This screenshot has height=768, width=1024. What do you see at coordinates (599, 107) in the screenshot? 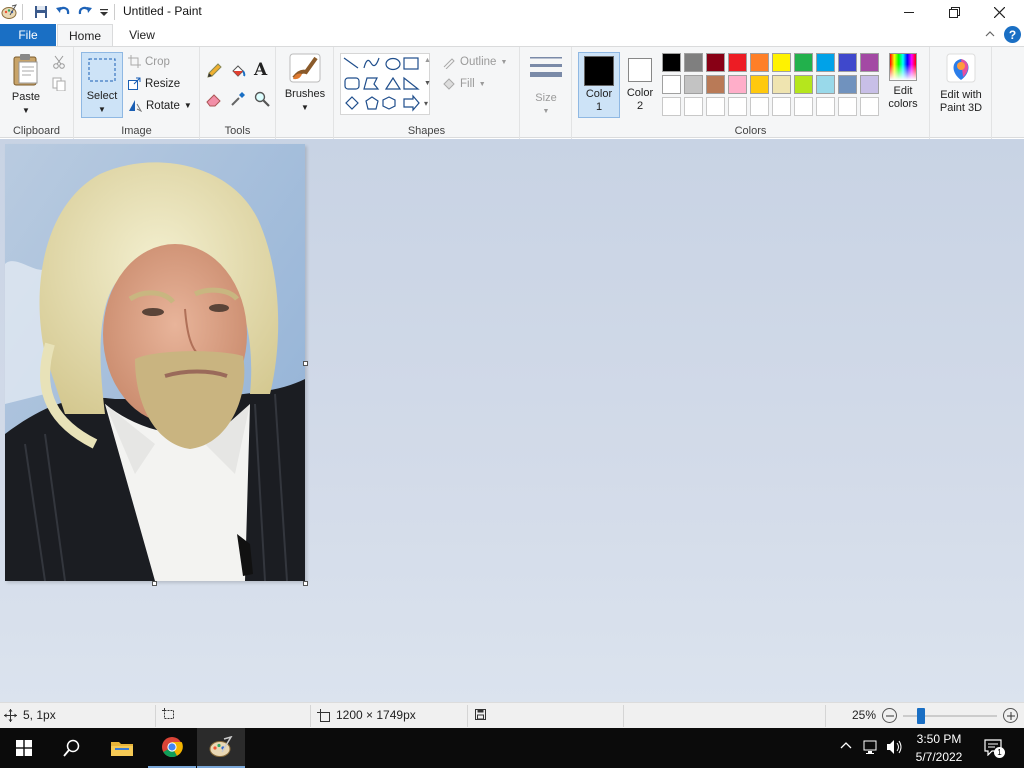
I see `color1-number: 1` at bounding box center [599, 107].